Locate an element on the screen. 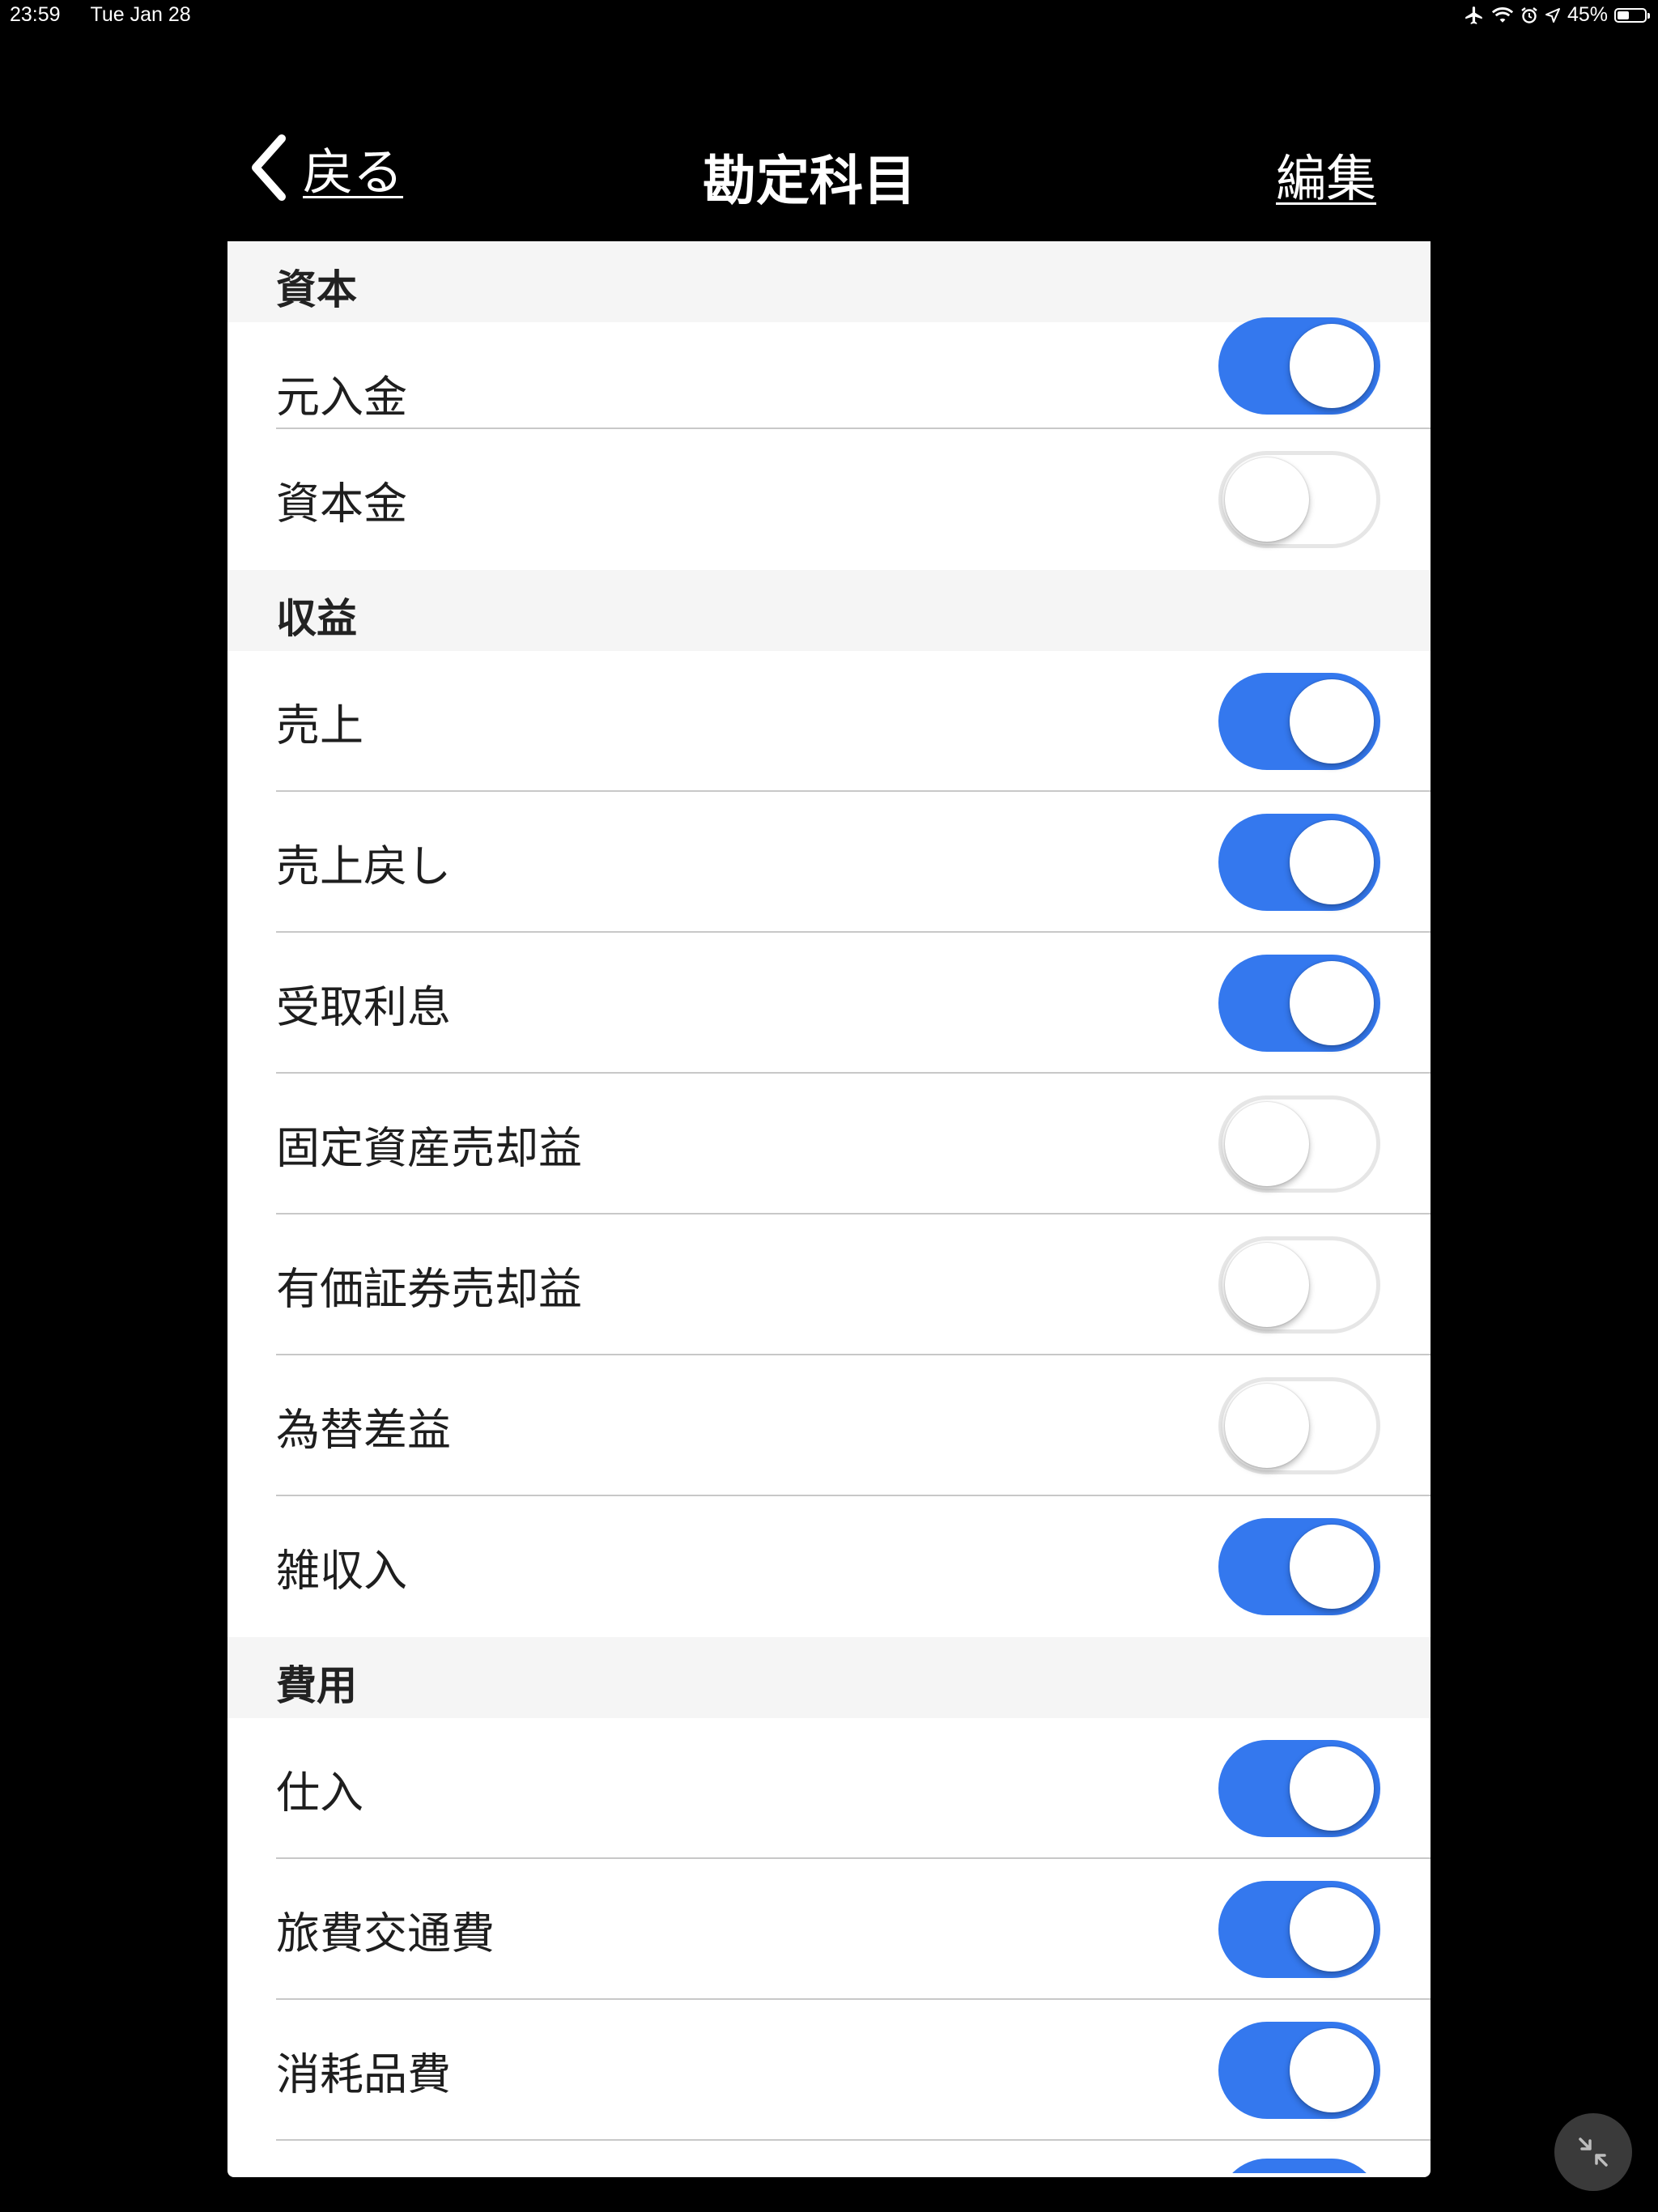 This screenshot has height=2212, width=1658. page-title: 勘定科目 is located at coordinates (809, 181).